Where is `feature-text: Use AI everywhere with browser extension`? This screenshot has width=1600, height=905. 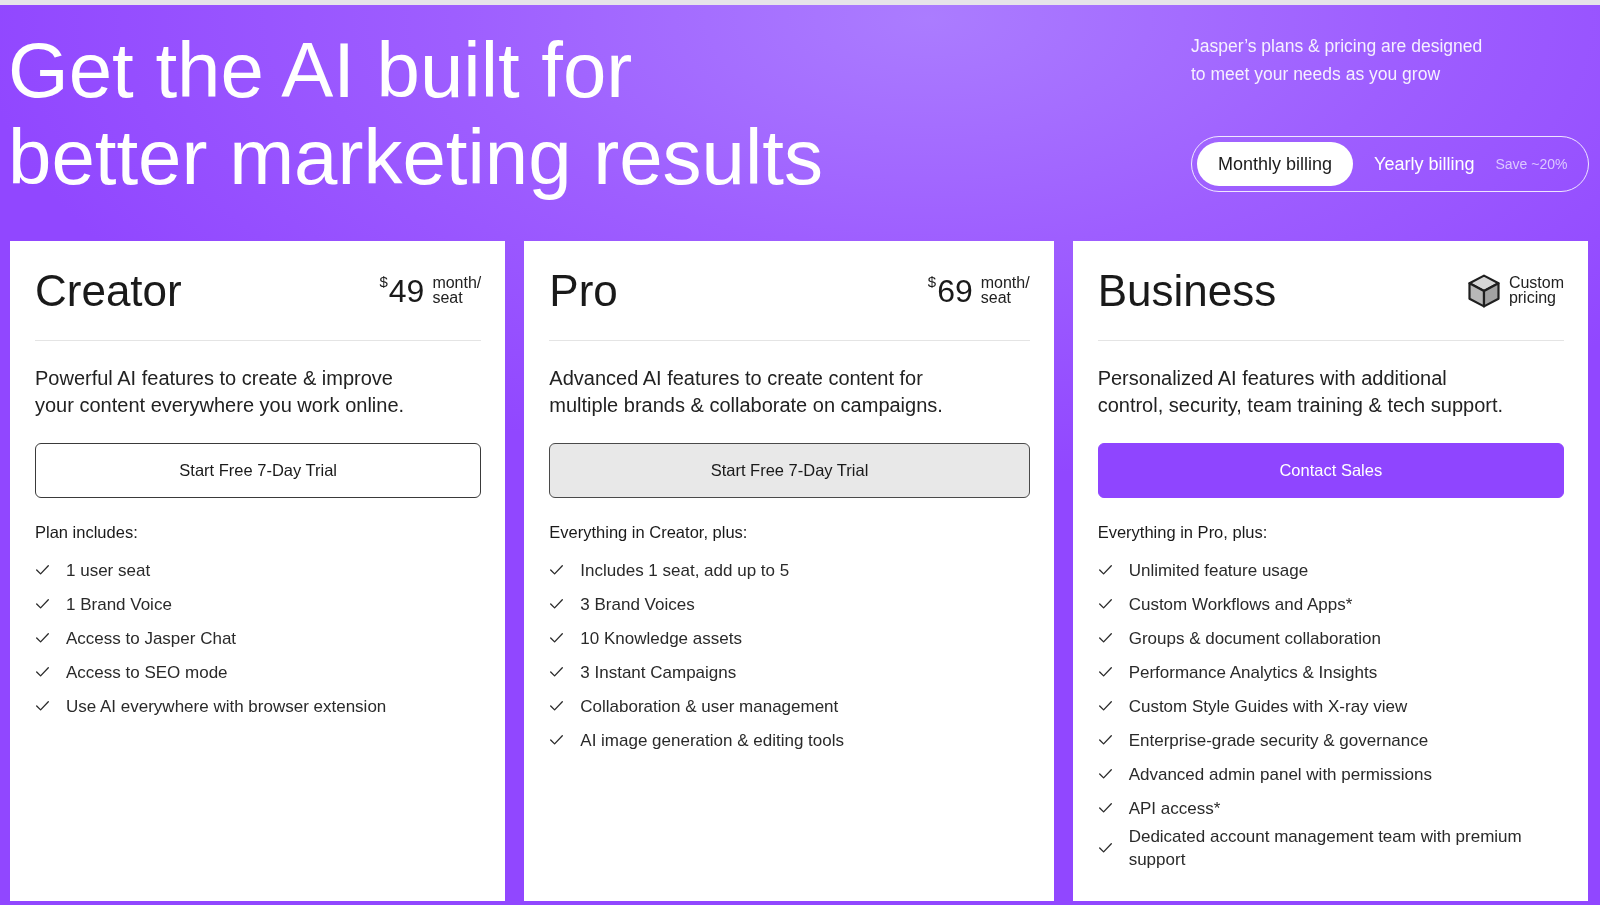
feature-text: Use AI everywhere with browser extension is located at coordinates (226, 706).